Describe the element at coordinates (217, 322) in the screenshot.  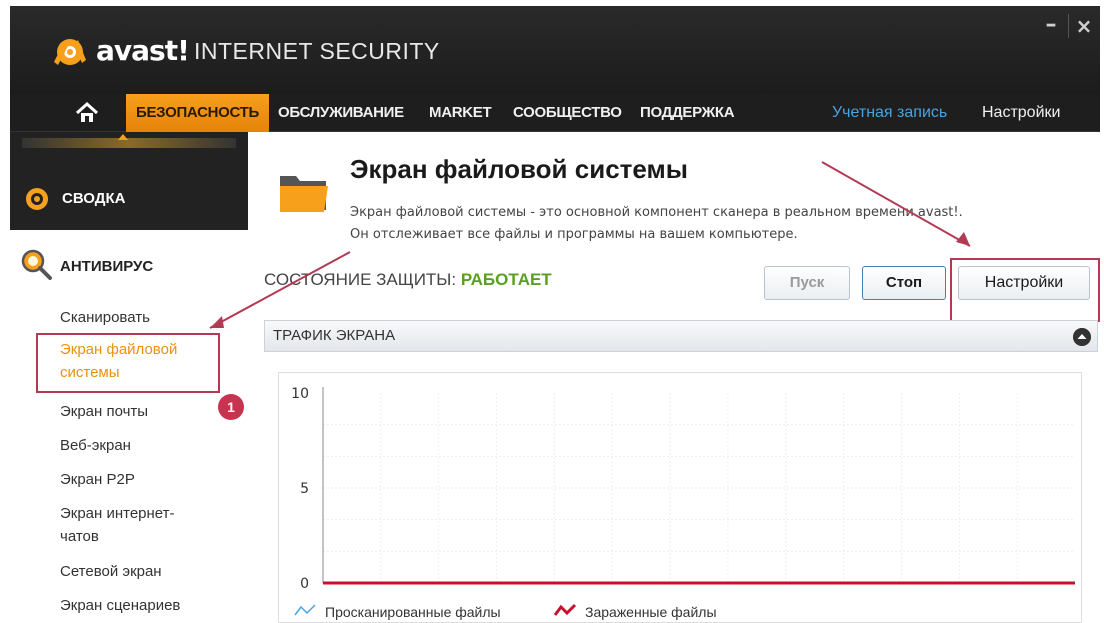
I see `annotation-arrowhead-left-icon` at that location.